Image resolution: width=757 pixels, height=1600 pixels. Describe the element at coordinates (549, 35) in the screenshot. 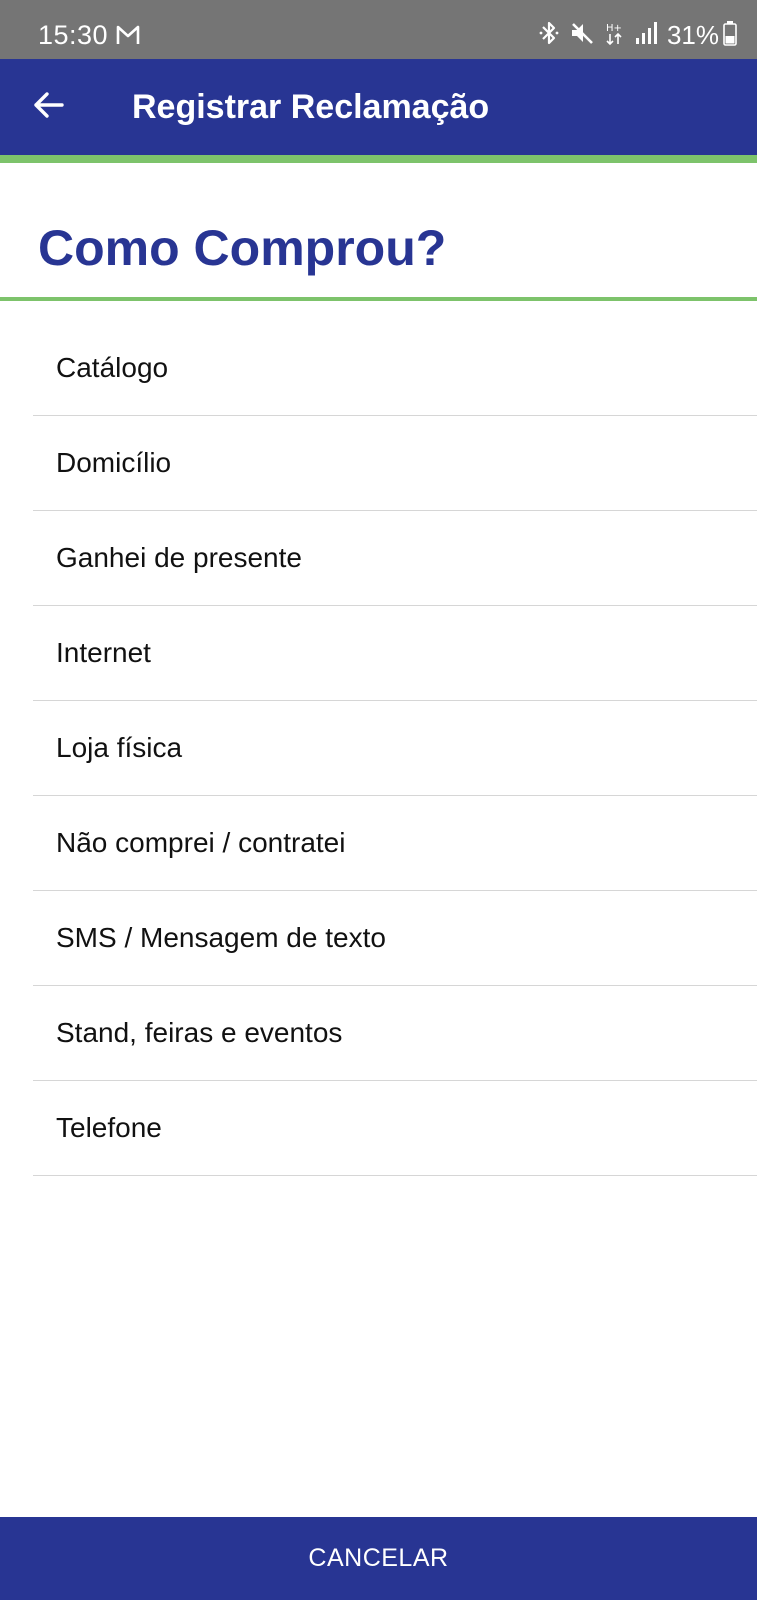

I see `bluetooth-icon` at that location.